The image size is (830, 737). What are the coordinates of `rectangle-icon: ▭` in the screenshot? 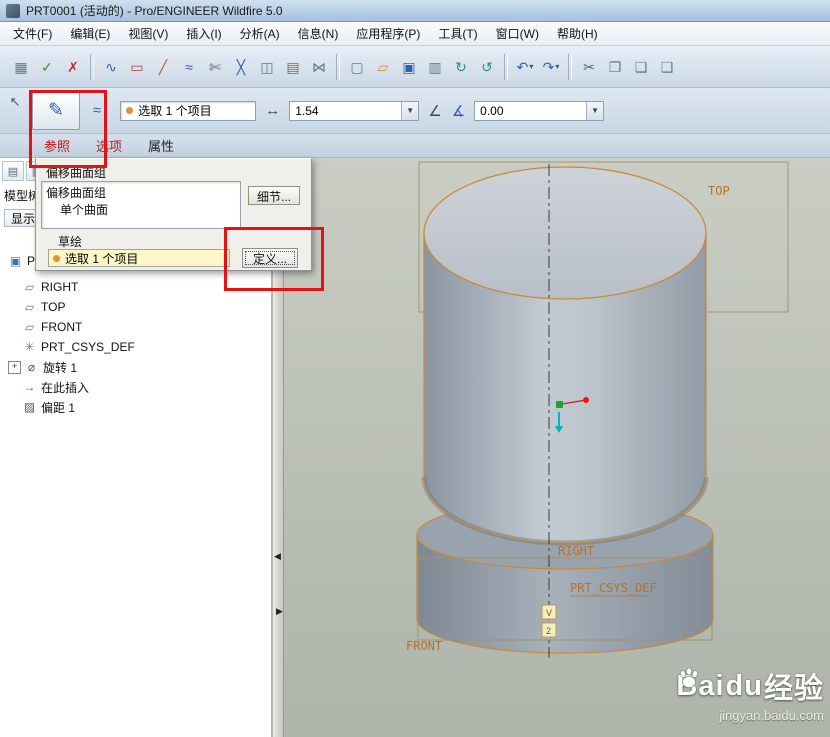 It's located at (137, 67).